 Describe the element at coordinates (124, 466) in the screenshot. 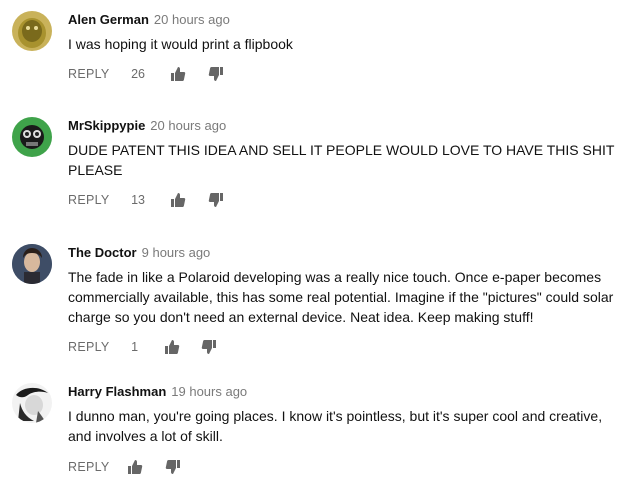

I see `comment-actions: REPLY` at that location.